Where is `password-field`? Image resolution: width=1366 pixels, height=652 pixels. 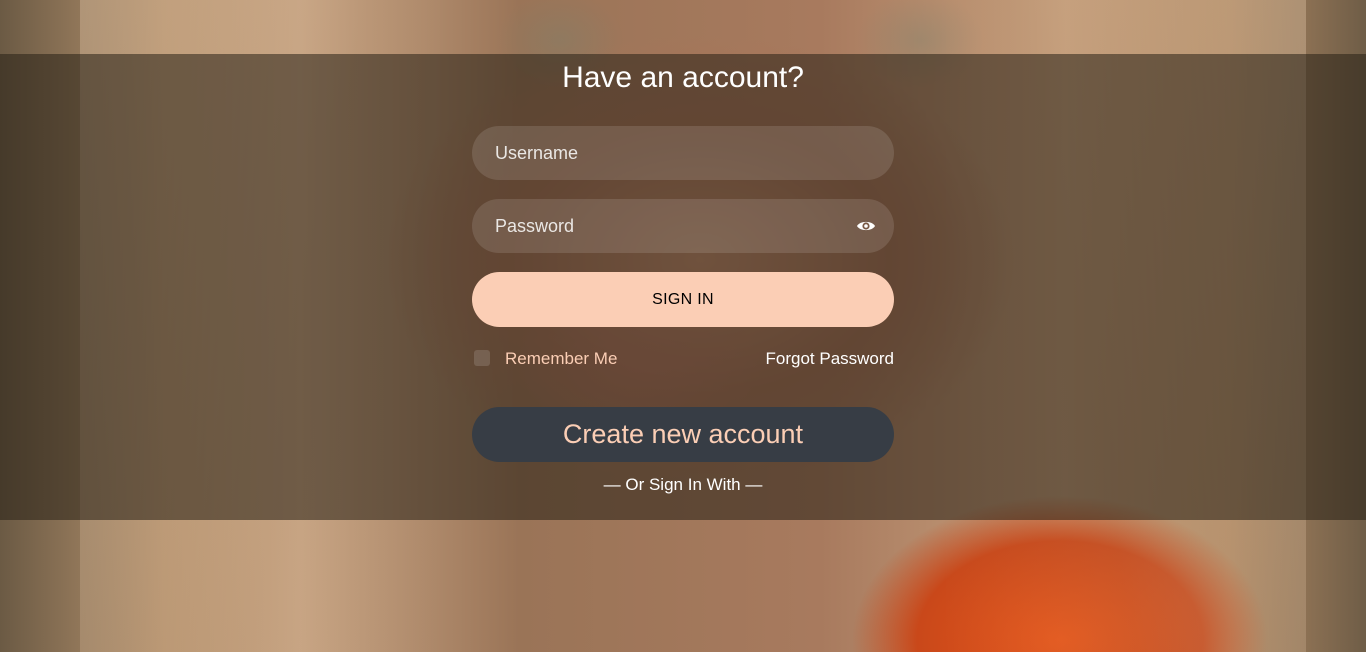
password-field is located at coordinates (683, 226).